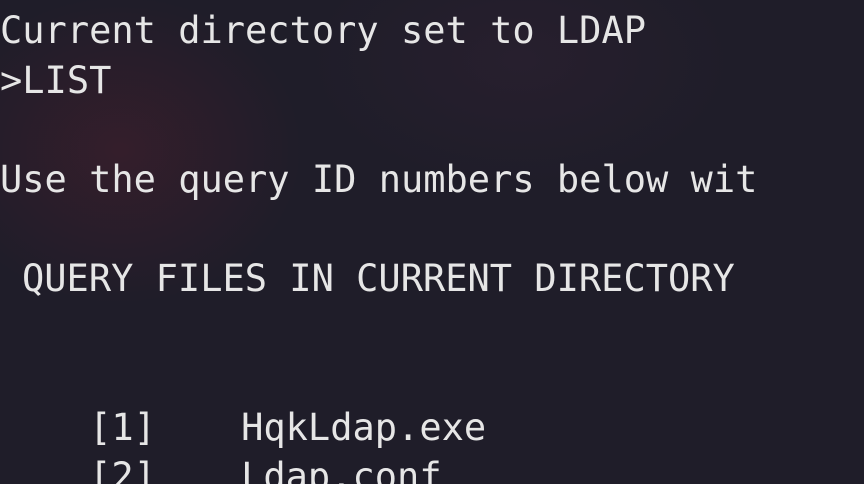 The width and height of the screenshot is (864, 484). What do you see at coordinates (220, 443) in the screenshot?
I see `file-list-item: [2] Ldap.conf` at bounding box center [220, 443].